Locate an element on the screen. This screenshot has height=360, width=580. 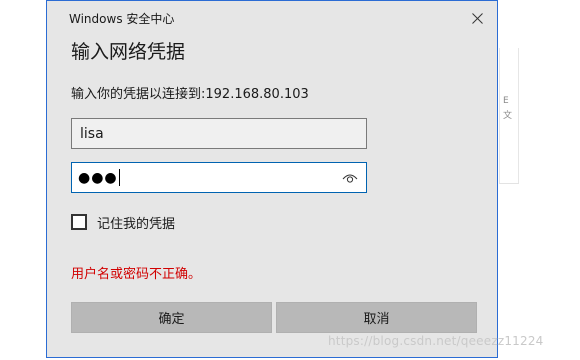
reveal-password-button is located at coordinates (350, 178).